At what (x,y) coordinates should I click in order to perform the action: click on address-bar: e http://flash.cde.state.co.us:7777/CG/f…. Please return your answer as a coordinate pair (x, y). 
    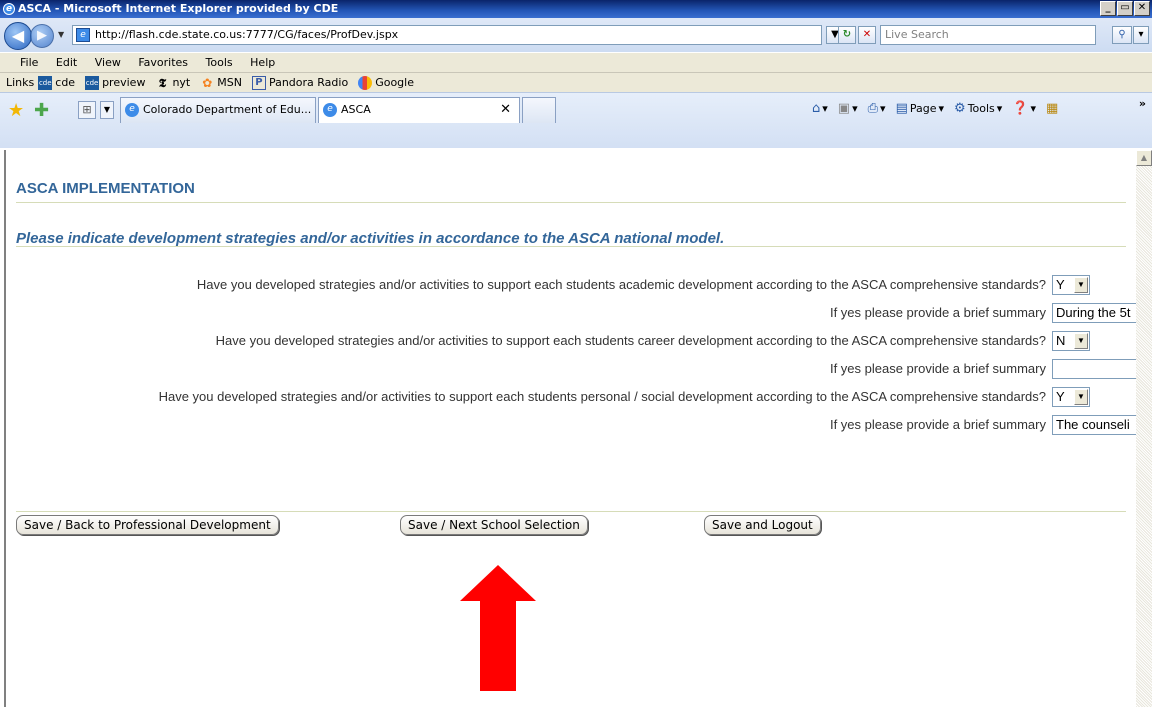
    Looking at the image, I should click on (447, 35).